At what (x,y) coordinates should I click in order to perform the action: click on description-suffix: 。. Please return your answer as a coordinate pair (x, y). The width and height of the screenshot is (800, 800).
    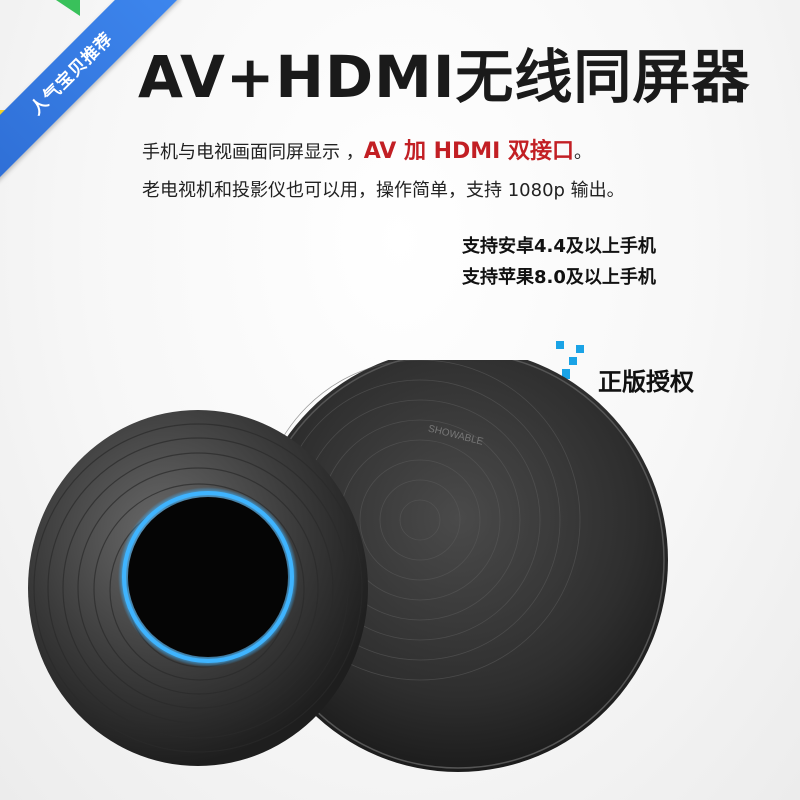
    Looking at the image, I should click on (583, 152).